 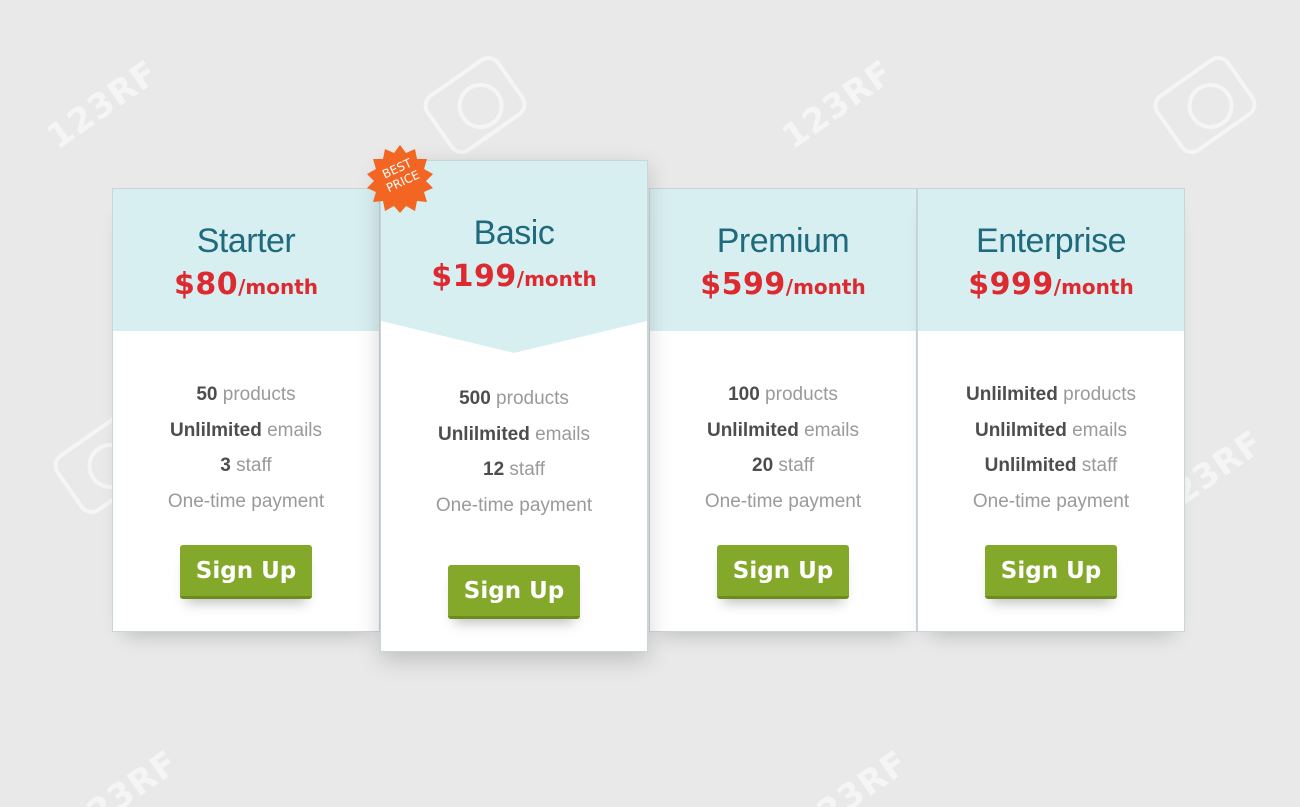 What do you see at coordinates (400, 179) in the screenshot?
I see `best-price-badge: Best Price` at bounding box center [400, 179].